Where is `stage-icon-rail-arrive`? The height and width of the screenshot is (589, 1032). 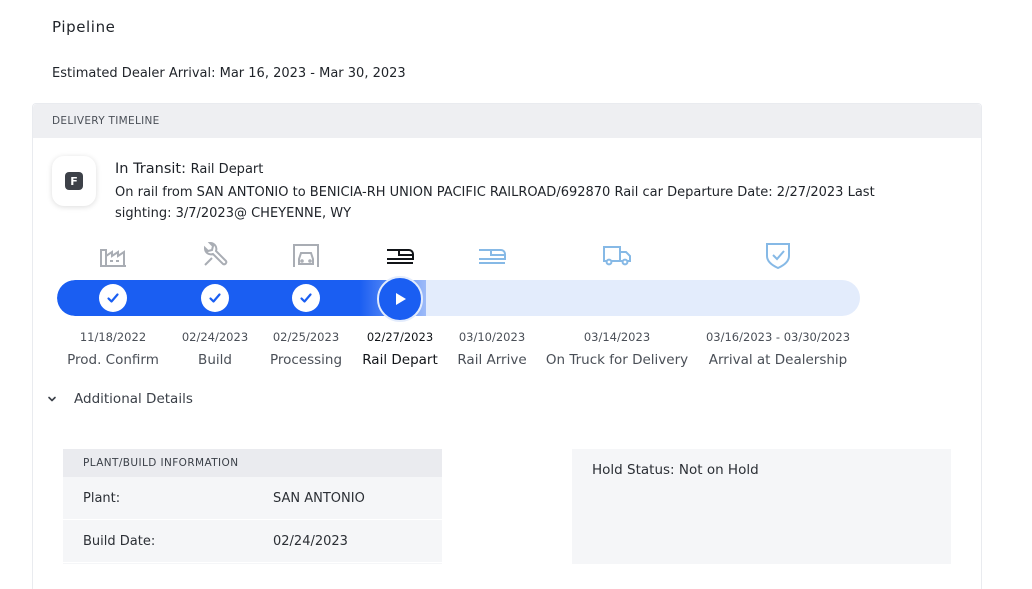
stage-icon-rail-arrive is located at coordinates (492, 255).